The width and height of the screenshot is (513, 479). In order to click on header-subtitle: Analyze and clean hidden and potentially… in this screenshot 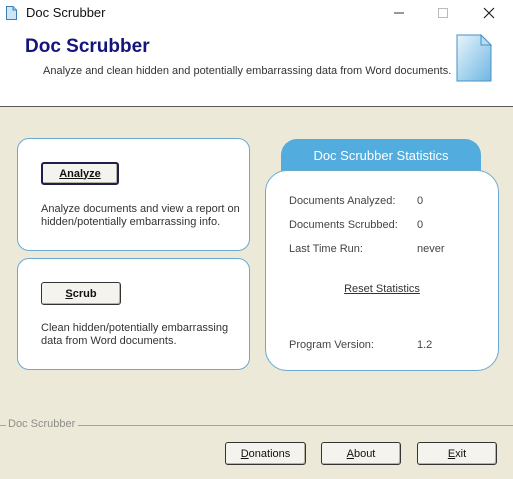, I will do `click(247, 71)`.